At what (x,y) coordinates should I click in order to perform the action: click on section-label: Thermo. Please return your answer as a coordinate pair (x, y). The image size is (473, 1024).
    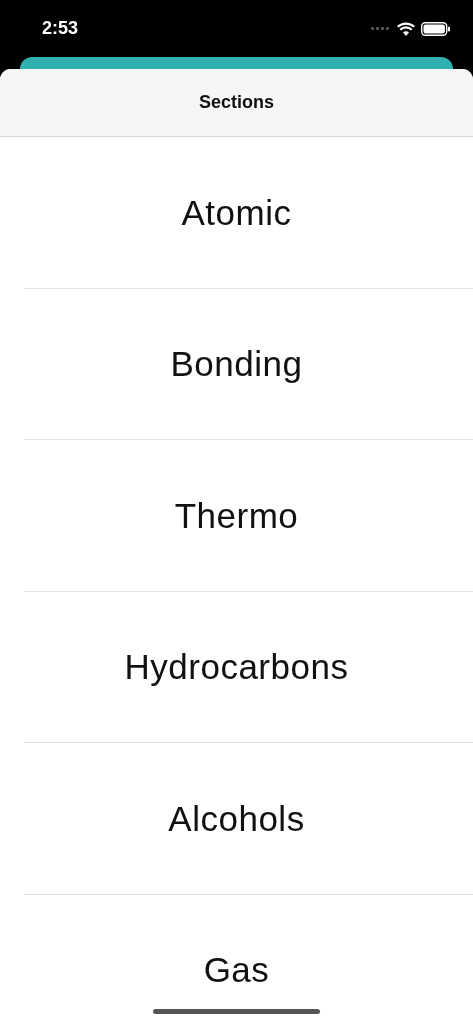
    Looking at the image, I should click on (236, 515).